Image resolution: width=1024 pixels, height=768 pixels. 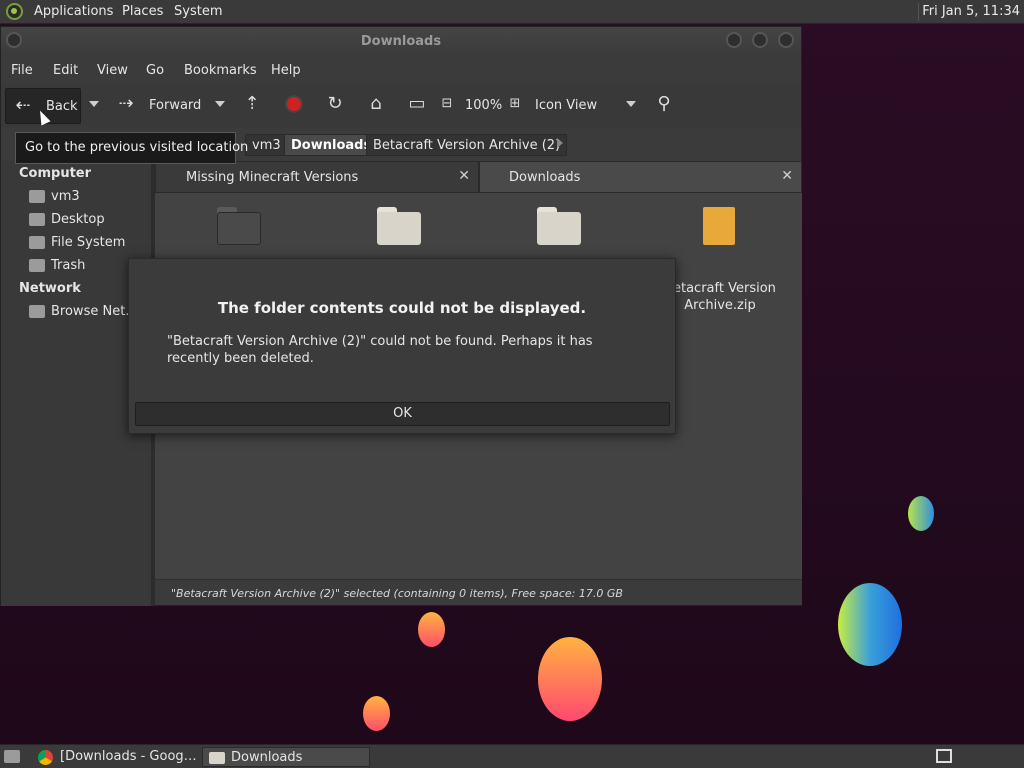 I want to click on tab-missing-minecraft: Missing Minecraft Versions ✕, so click(x=317, y=177).